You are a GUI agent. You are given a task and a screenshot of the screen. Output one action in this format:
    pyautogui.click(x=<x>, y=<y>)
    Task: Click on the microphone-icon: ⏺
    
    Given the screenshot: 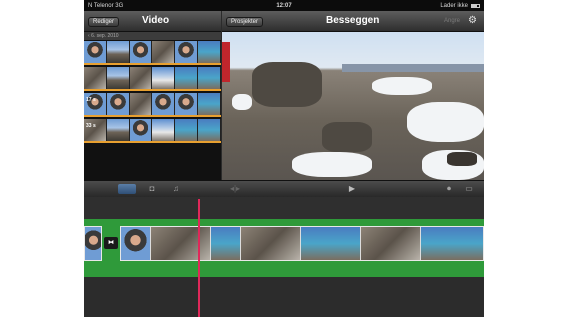 What is the action you would take?
    pyautogui.click(x=449, y=189)
    